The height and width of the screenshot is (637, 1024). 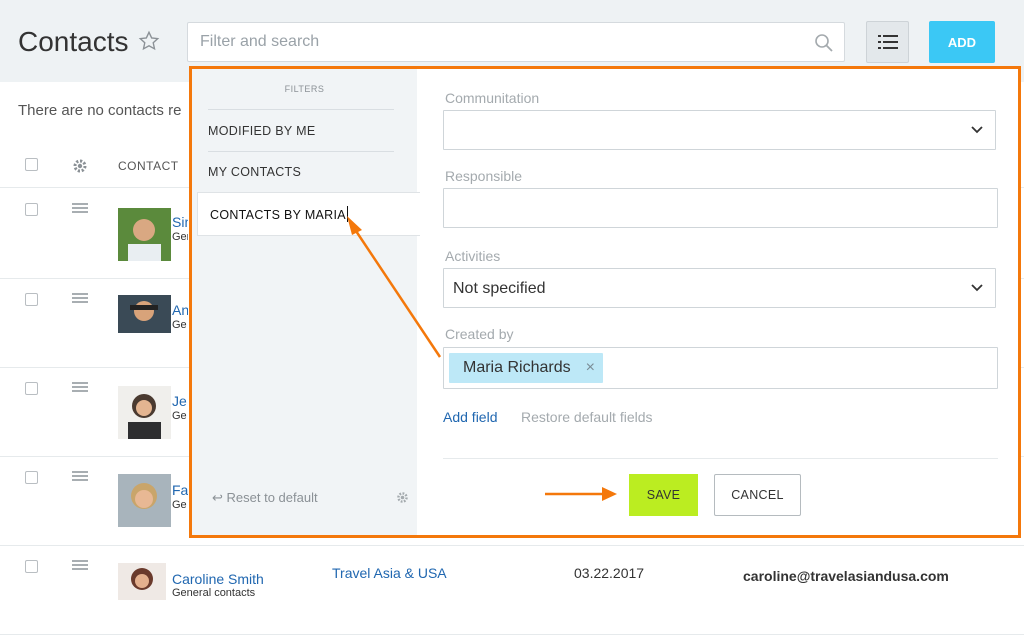 What do you see at coordinates (218, 579) in the screenshot?
I see `contact-name-link: Caroline Smith` at bounding box center [218, 579].